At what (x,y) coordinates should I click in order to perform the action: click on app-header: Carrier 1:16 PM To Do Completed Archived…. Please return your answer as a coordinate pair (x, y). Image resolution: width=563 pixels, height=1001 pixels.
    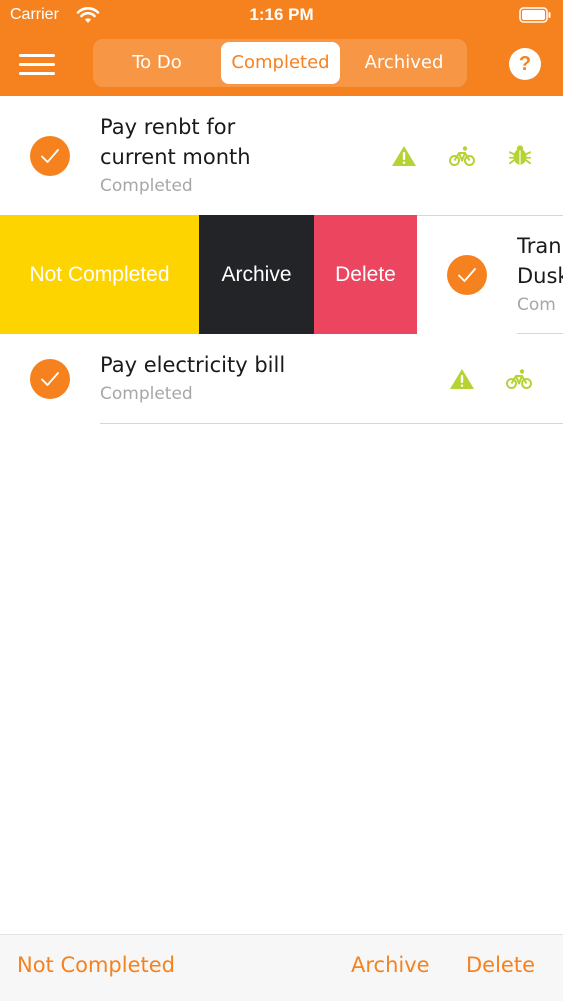
    Looking at the image, I should click on (281, 48).